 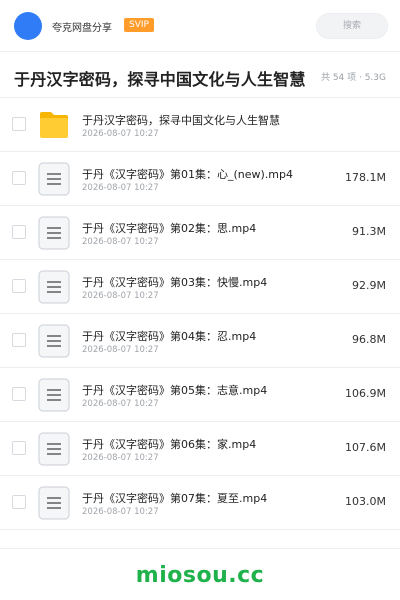 What do you see at coordinates (28, 26) in the screenshot?
I see `avatar` at bounding box center [28, 26].